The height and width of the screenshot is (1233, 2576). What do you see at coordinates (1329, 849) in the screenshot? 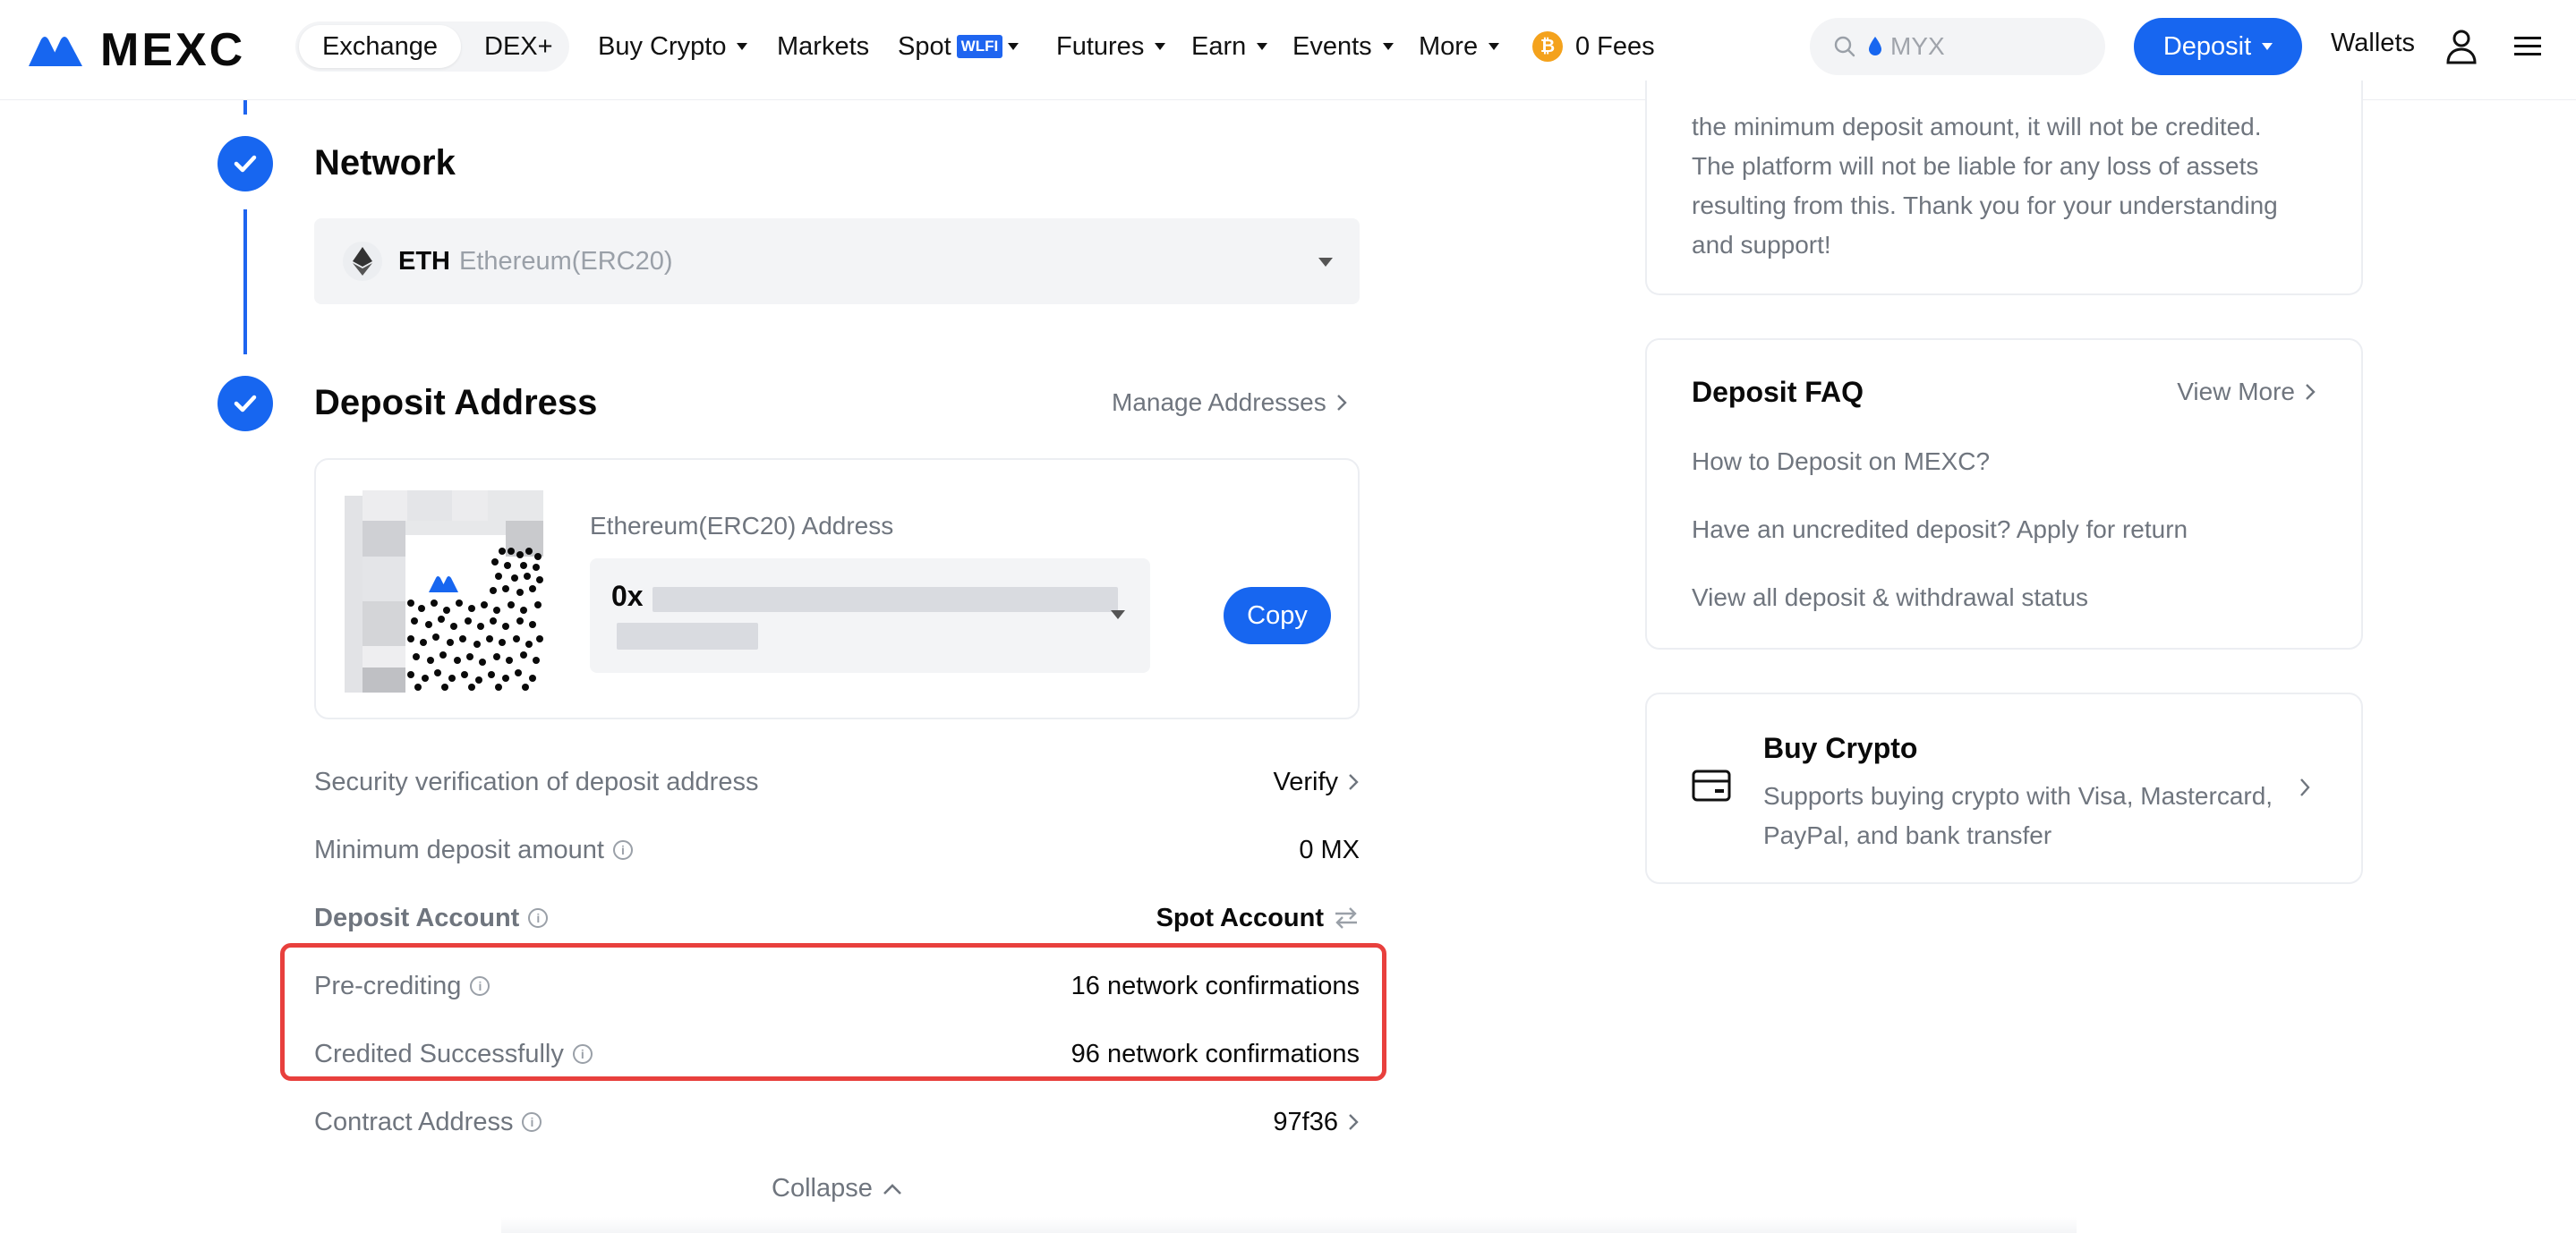
I see `detail-value: 0 MX` at bounding box center [1329, 849].